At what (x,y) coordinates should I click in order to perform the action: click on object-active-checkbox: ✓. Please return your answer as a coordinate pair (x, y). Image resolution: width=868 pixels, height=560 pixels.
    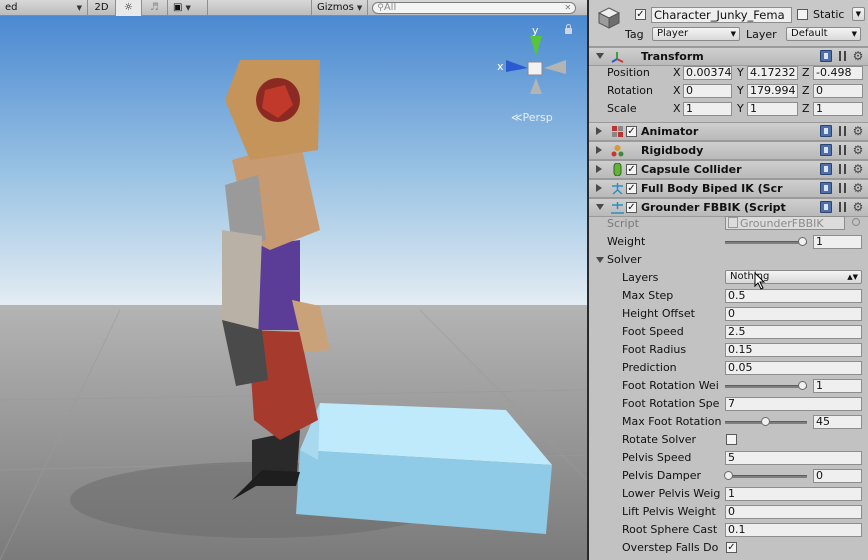
    Looking at the image, I should click on (640, 14).